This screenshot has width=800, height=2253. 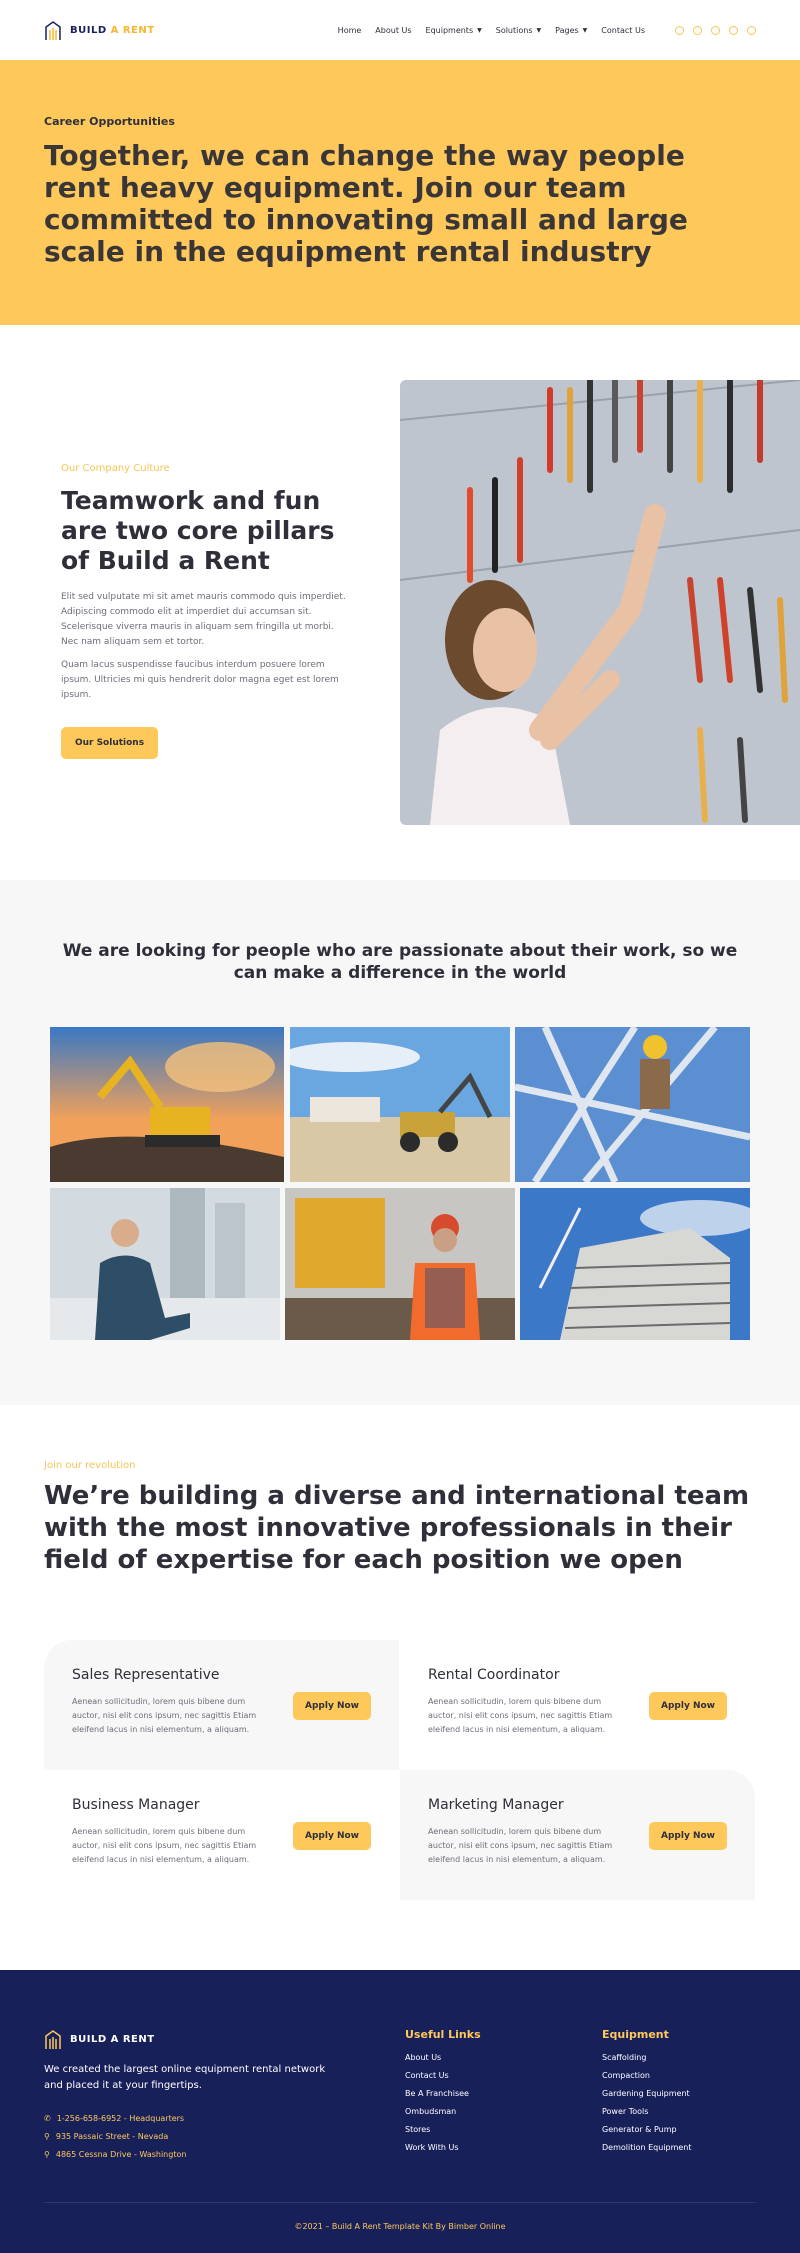 I want to click on twitter-icon, so click(x=715, y=30).